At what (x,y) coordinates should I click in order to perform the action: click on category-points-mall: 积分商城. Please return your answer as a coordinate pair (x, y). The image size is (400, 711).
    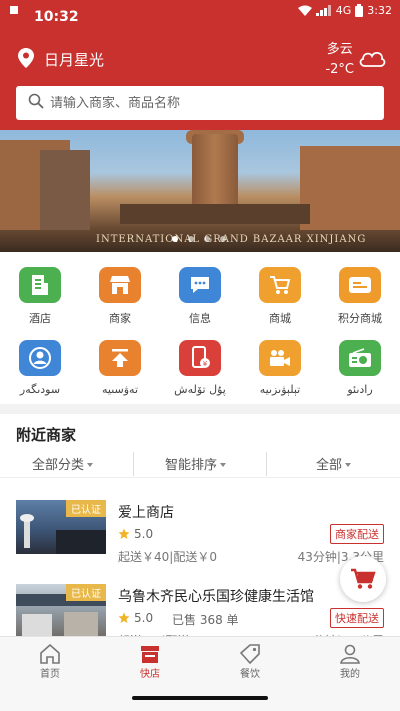
    Looking at the image, I should click on (360, 296).